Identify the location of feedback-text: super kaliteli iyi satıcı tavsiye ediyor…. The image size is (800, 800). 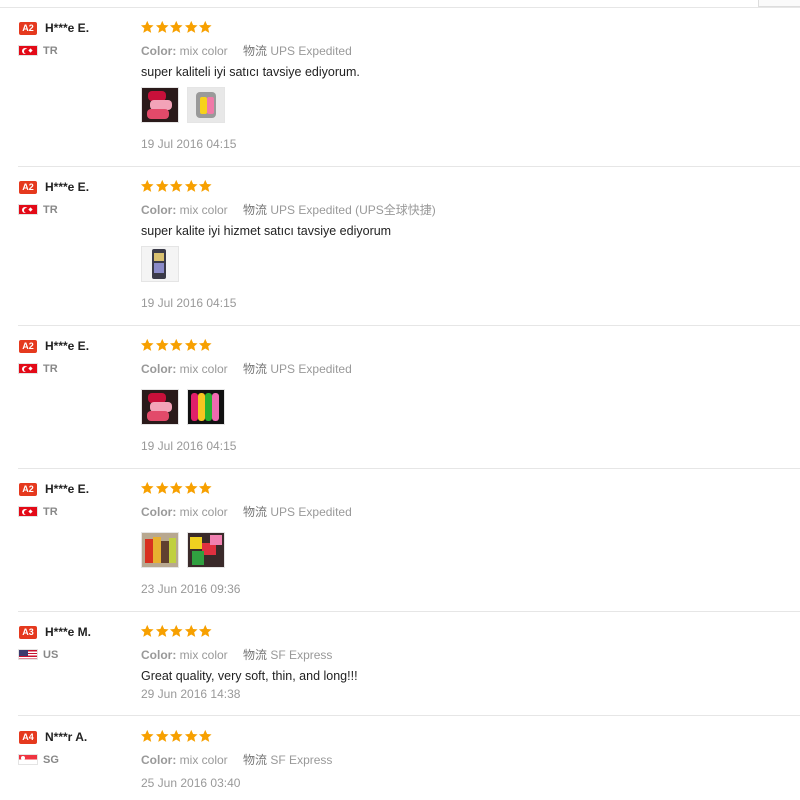
(250, 72).